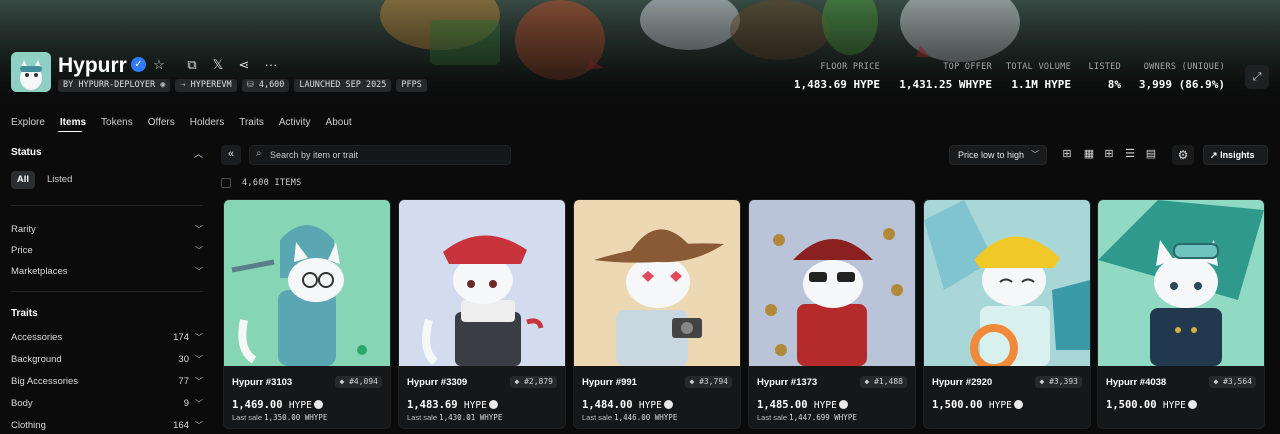 This screenshot has width=1280, height=434. What do you see at coordinates (295, 125) in the screenshot?
I see `tab-activity: Activity` at bounding box center [295, 125].